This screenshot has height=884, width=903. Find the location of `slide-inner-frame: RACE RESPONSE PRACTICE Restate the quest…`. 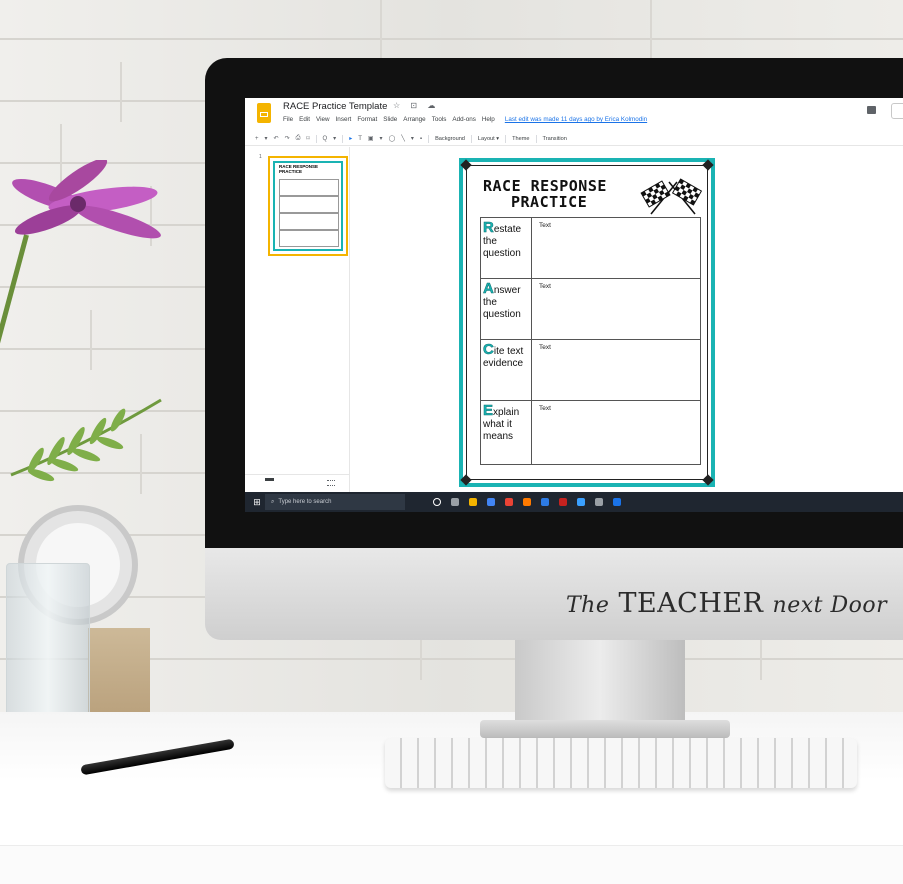

slide-inner-frame: RACE RESPONSE PRACTICE Restate the quest… is located at coordinates (587, 322).